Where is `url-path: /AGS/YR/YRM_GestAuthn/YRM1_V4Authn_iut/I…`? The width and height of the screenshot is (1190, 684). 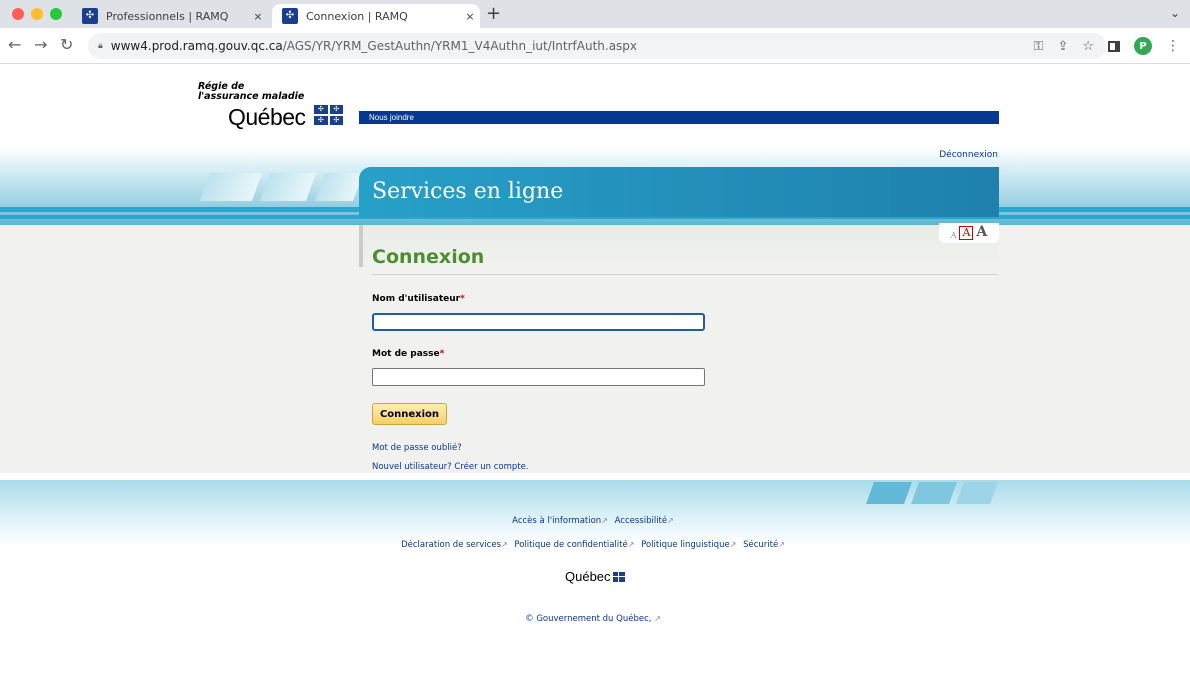
url-path: /AGS/YR/YRM_GestAuthn/YRM1_V4Authn_iut/I… is located at coordinates (460, 46).